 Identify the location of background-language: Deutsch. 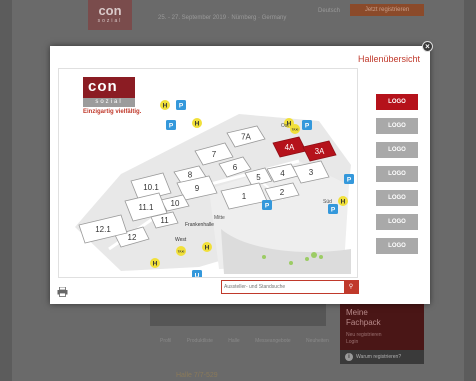
(329, 11).